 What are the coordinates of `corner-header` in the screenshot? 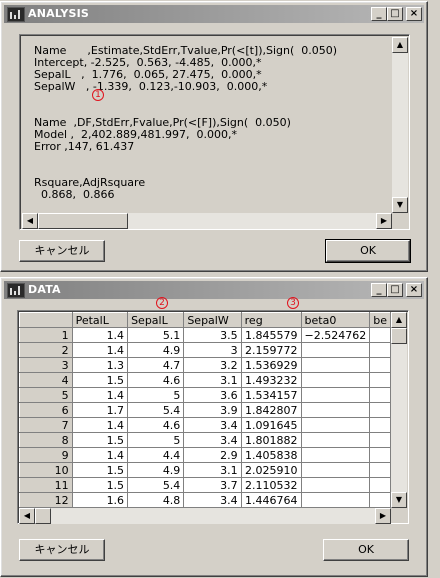 It's located at (46, 320).